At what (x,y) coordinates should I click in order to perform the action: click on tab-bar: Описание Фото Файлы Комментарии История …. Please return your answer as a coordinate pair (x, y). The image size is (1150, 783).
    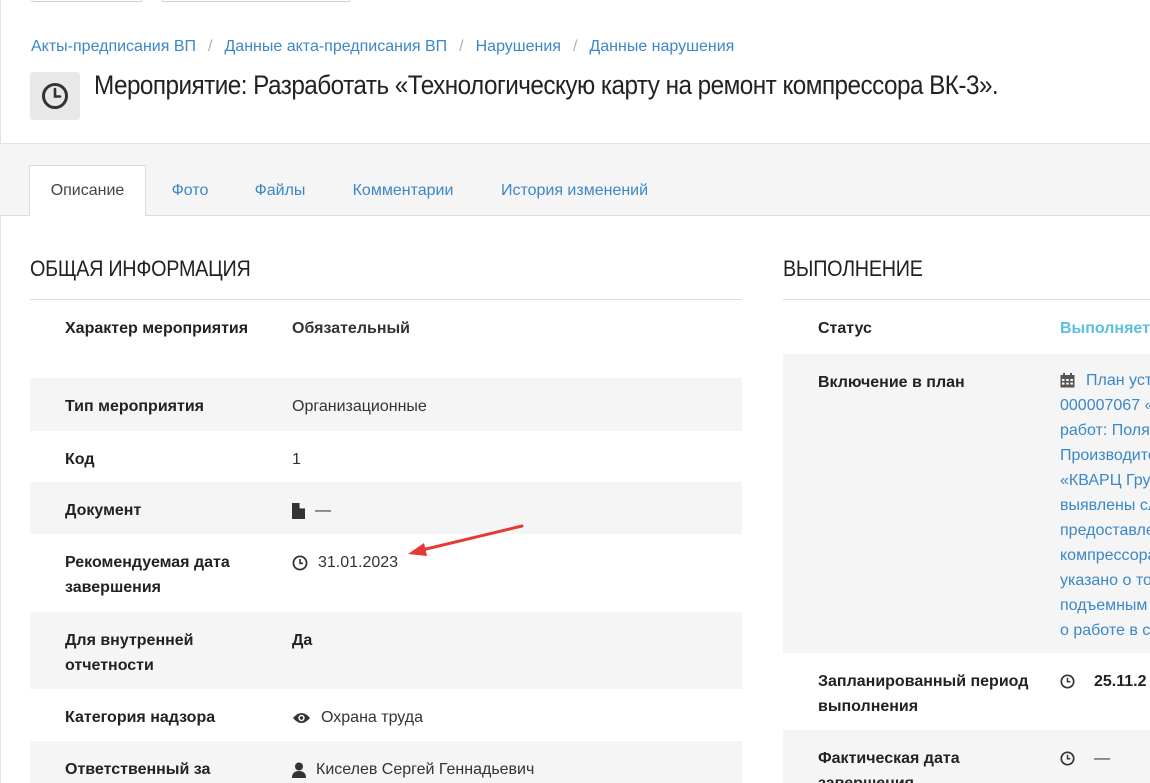
    Looking at the image, I should click on (575, 180).